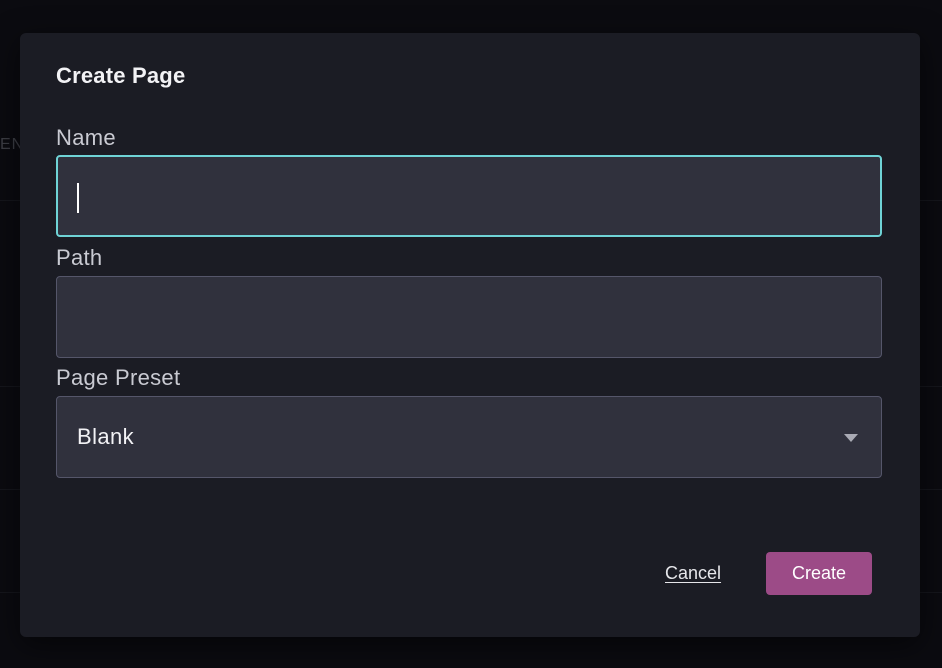  I want to click on page-preset-selected-value: Blank, so click(106, 436).